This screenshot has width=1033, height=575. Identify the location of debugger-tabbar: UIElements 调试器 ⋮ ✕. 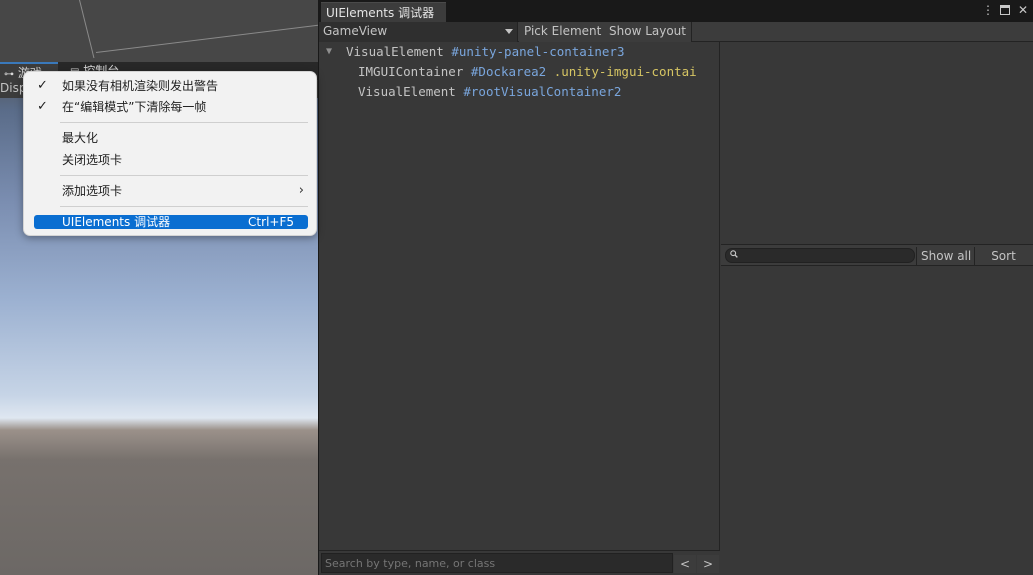
(676, 11).